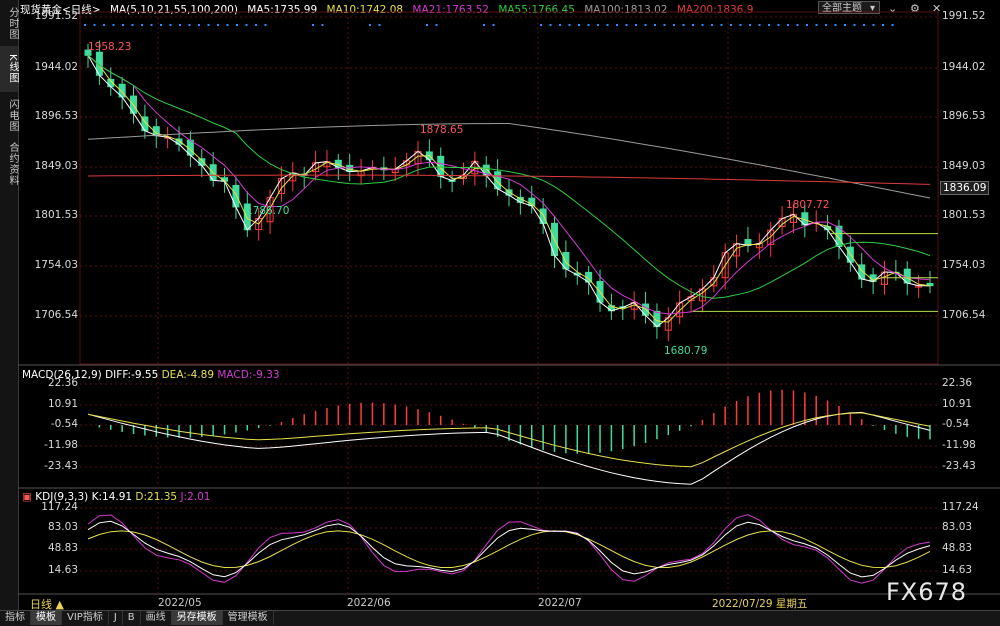 The image size is (1000, 626). I want to click on tab-drawing: 画线, so click(156, 618).